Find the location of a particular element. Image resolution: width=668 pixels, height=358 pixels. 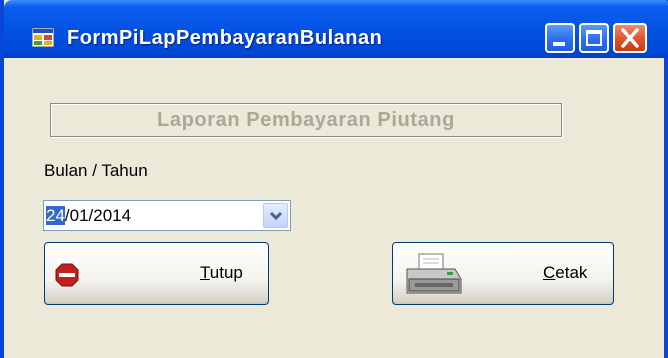

minimize-icon is located at coordinates (559, 44).